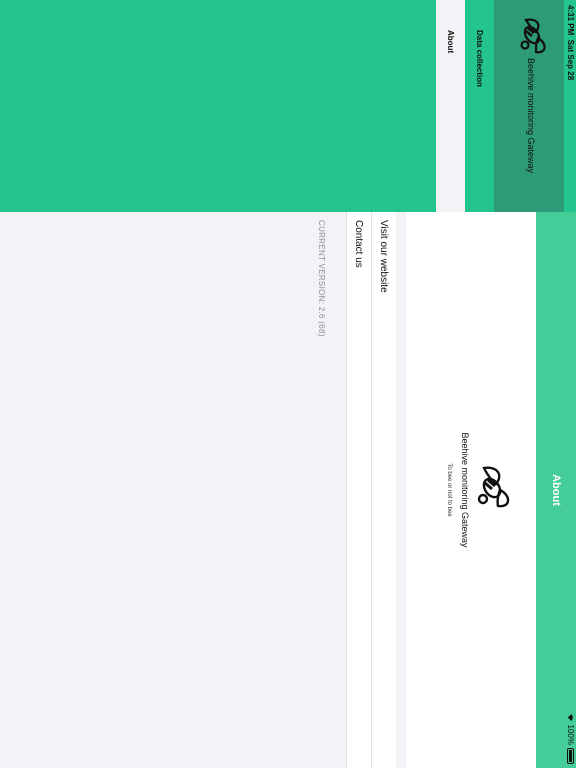  What do you see at coordinates (450, 106) in the screenshot?
I see `sidebar-item-about: About` at bounding box center [450, 106].